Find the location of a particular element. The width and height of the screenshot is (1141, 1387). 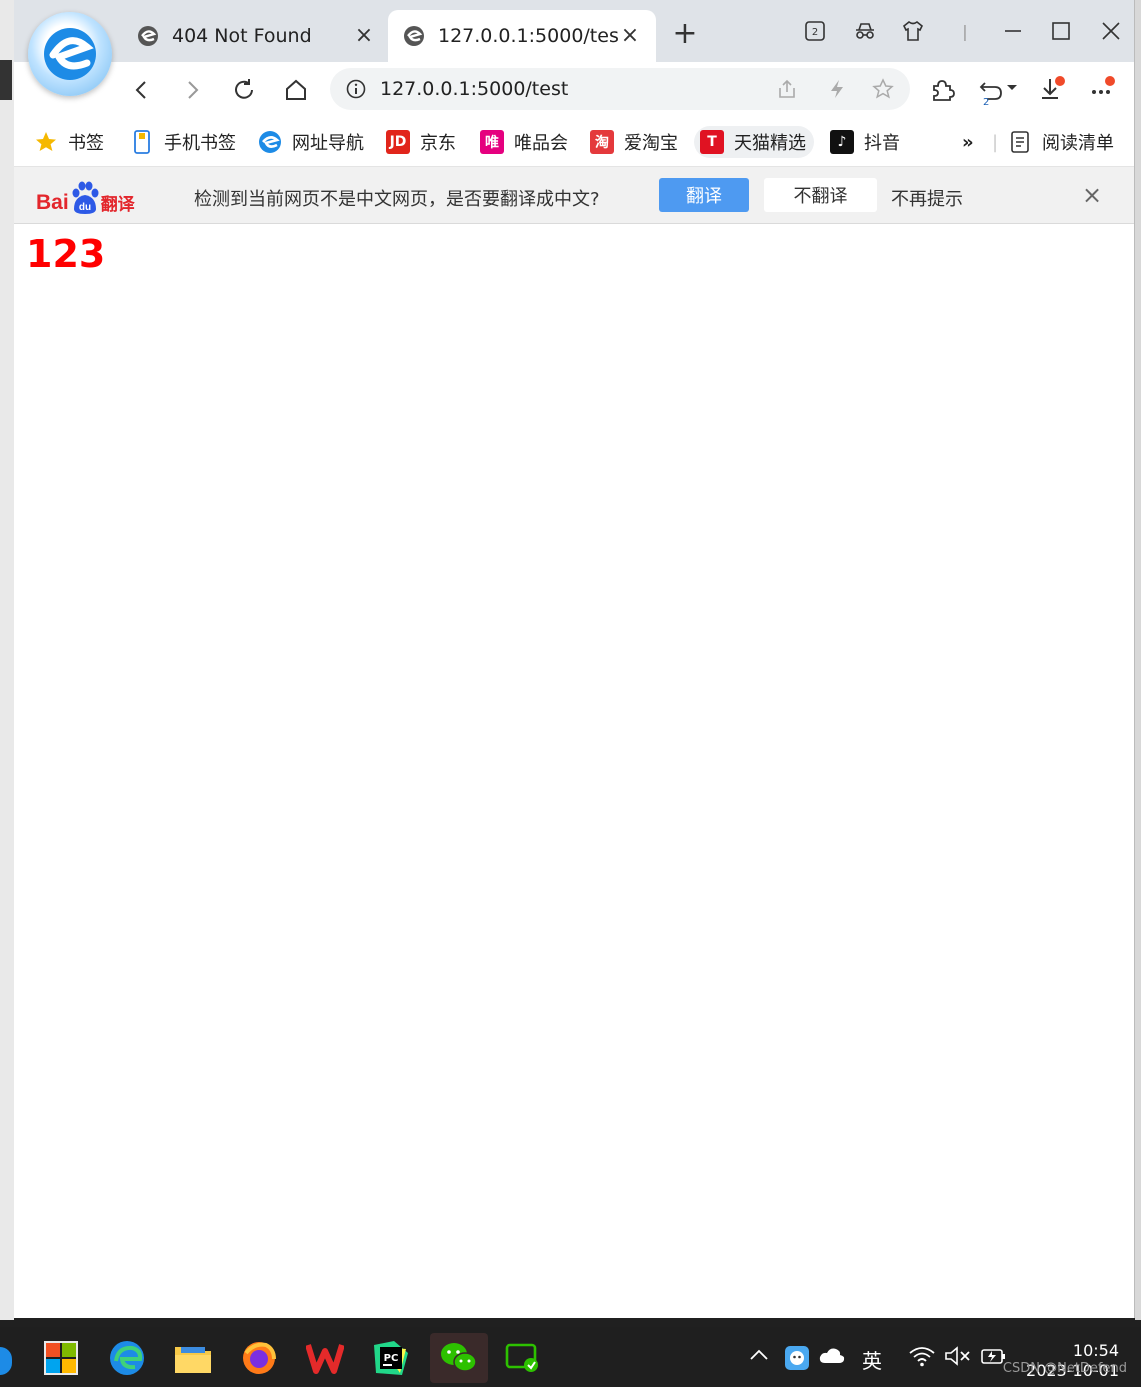

wps-icon is located at coordinates (325, 1358).